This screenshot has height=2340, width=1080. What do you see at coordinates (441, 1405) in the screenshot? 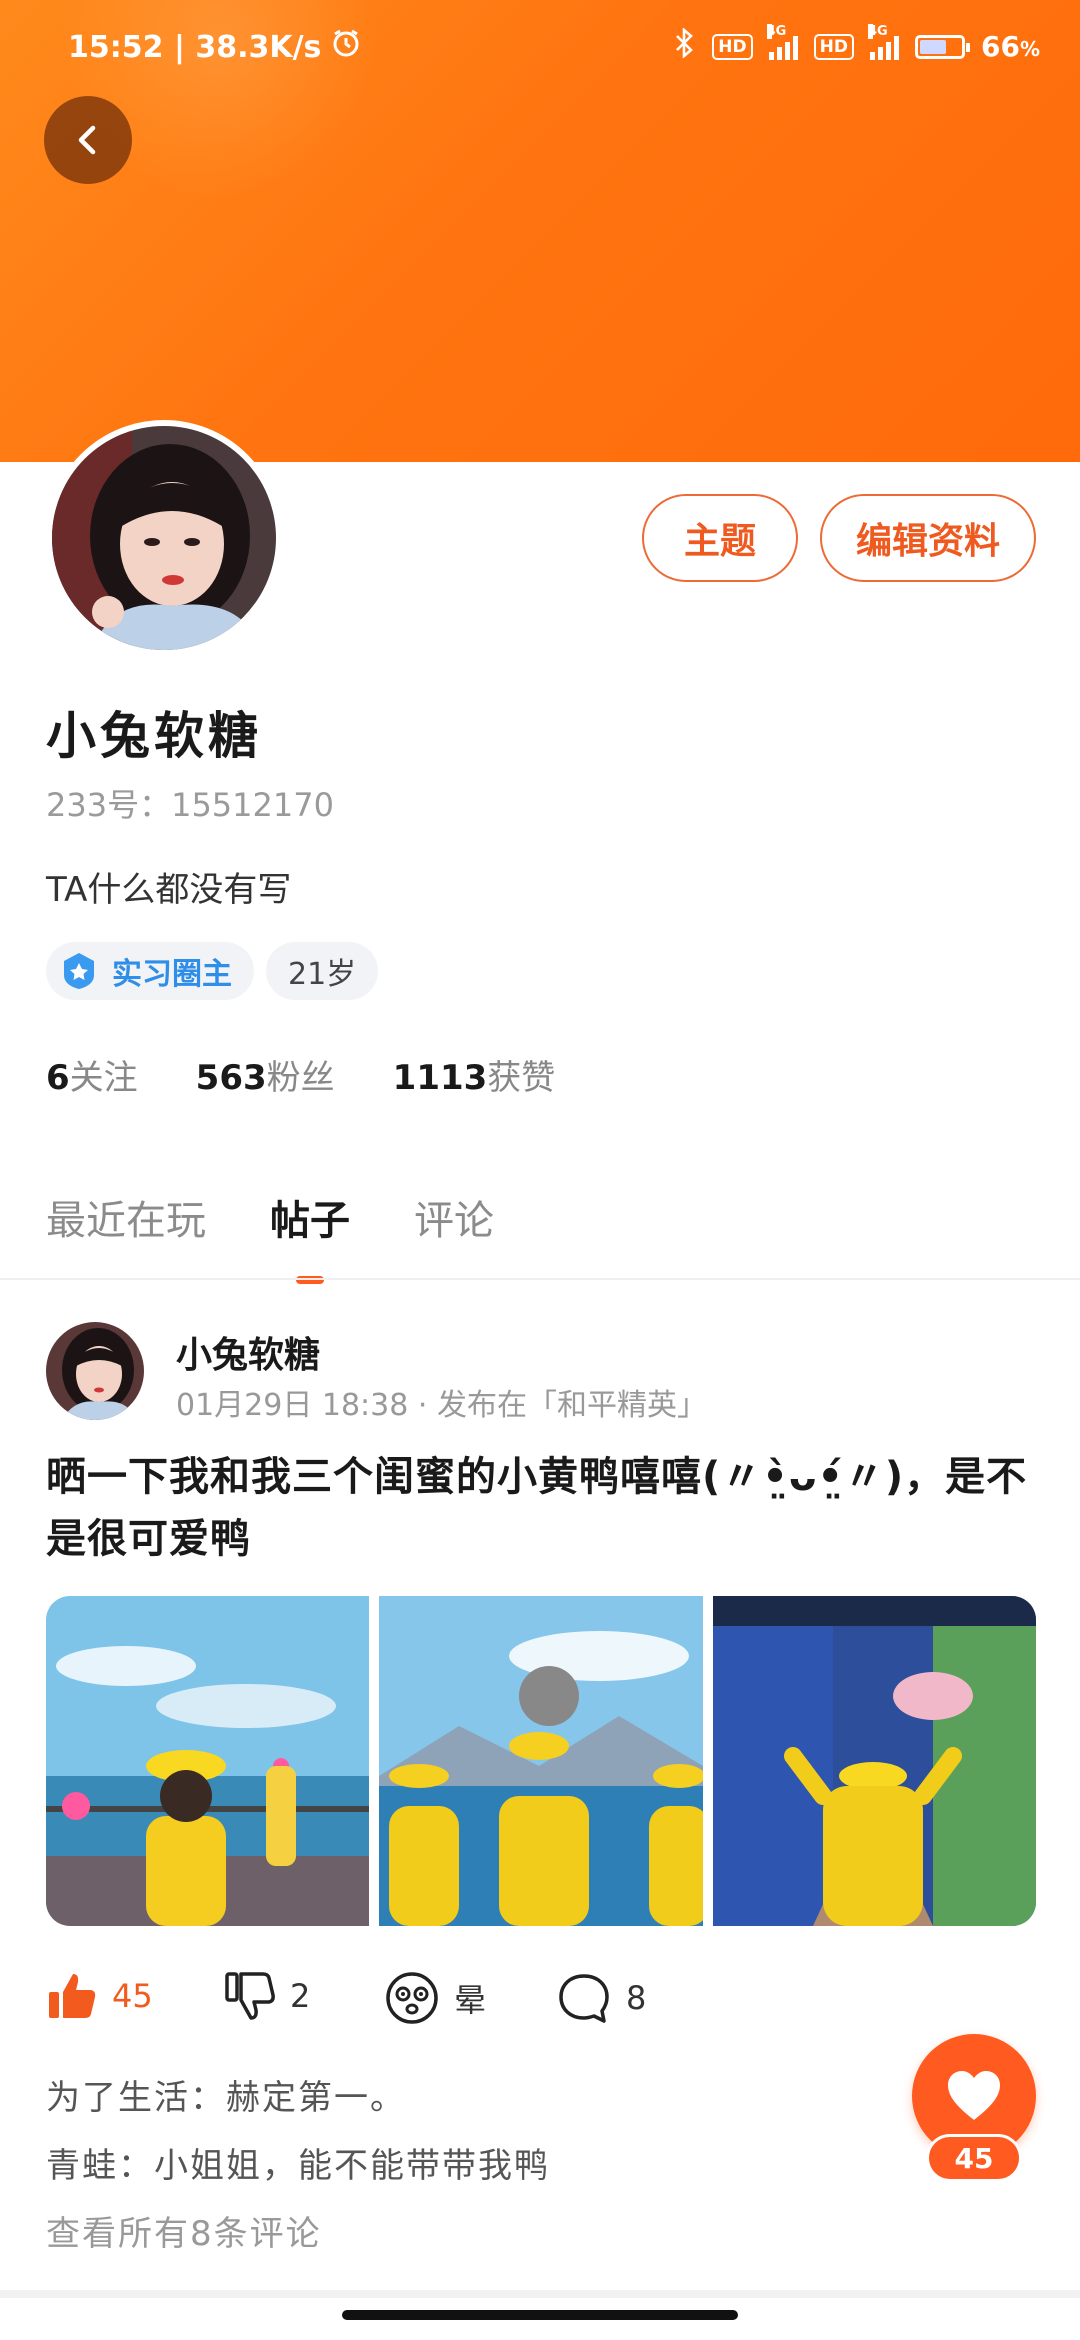
I see `post-meta: 01月29日 18:38 · 发布在「和平精英」` at bounding box center [441, 1405].